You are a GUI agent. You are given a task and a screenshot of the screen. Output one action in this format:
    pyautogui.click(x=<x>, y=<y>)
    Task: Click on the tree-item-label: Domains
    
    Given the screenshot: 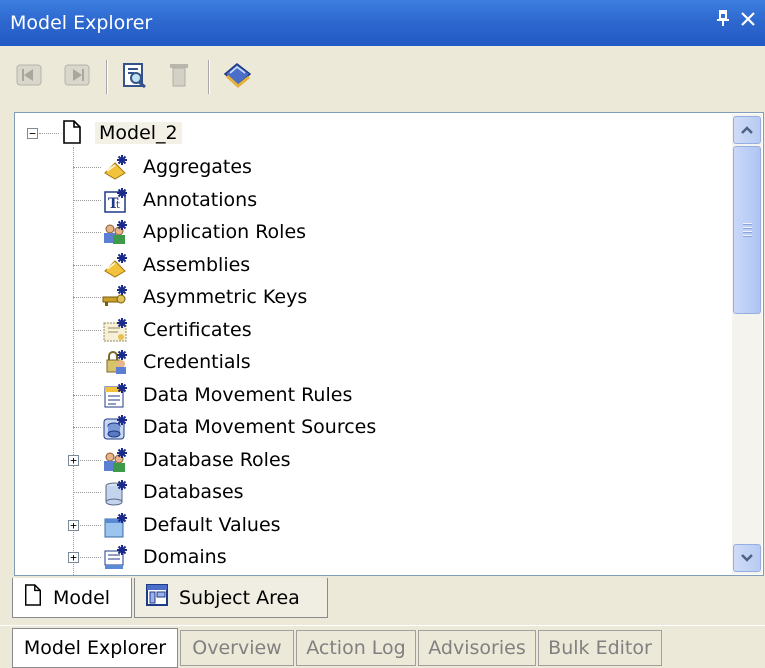 What is the action you would take?
    pyautogui.click(x=185, y=557)
    